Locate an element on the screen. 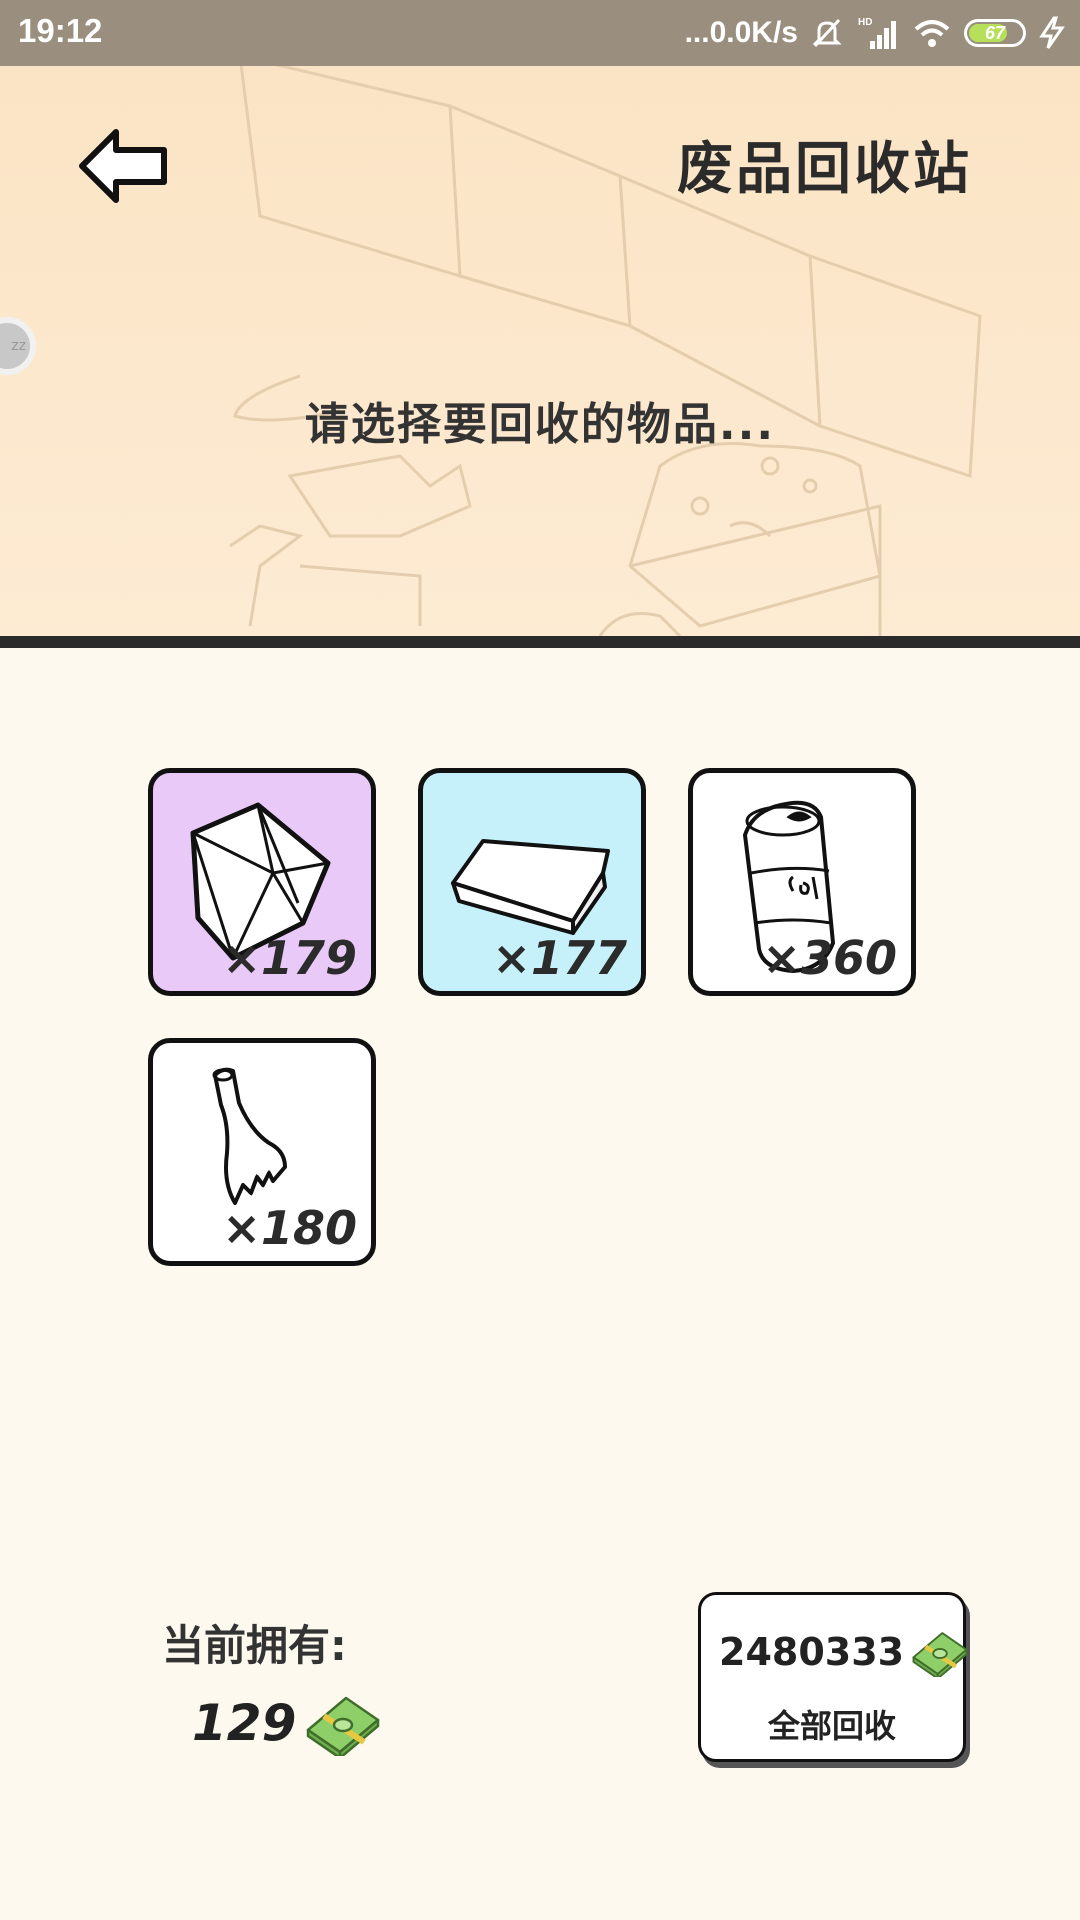 This screenshot has width=1080, height=1920. item-slot-gold-bar: ×177 is located at coordinates (532, 882).